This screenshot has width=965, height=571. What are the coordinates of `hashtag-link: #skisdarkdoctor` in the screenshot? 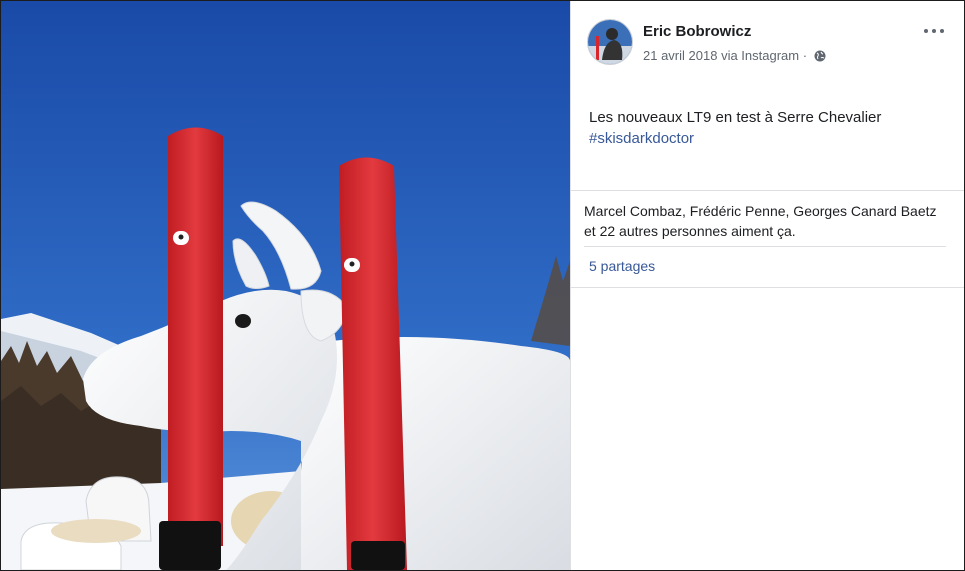 It's located at (764, 138).